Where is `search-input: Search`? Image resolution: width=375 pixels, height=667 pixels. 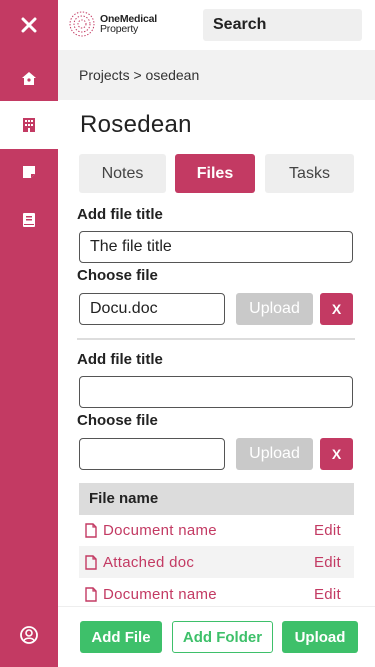
search-input: Search is located at coordinates (282, 25).